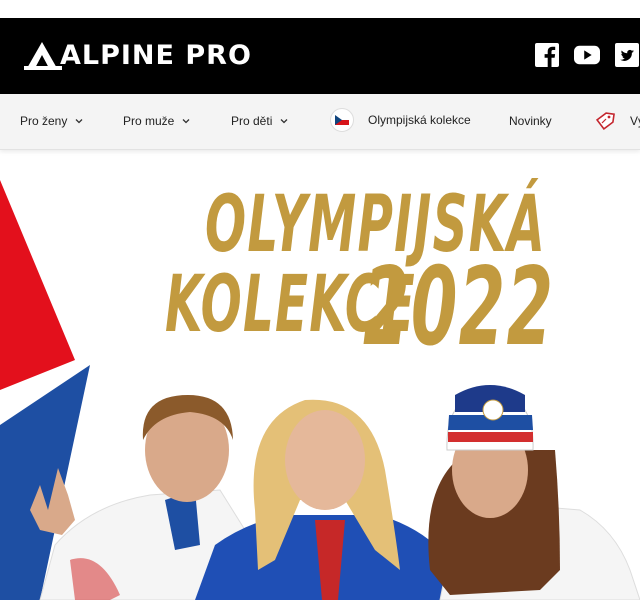  What do you see at coordinates (149, 121) in the screenshot?
I see `nav-item-label: Pro muže` at bounding box center [149, 121].